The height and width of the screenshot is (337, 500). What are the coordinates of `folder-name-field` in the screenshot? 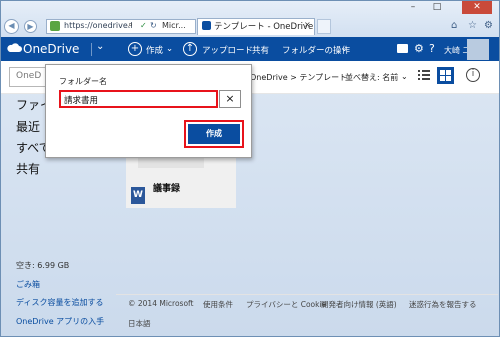 It's located at (139, 100).